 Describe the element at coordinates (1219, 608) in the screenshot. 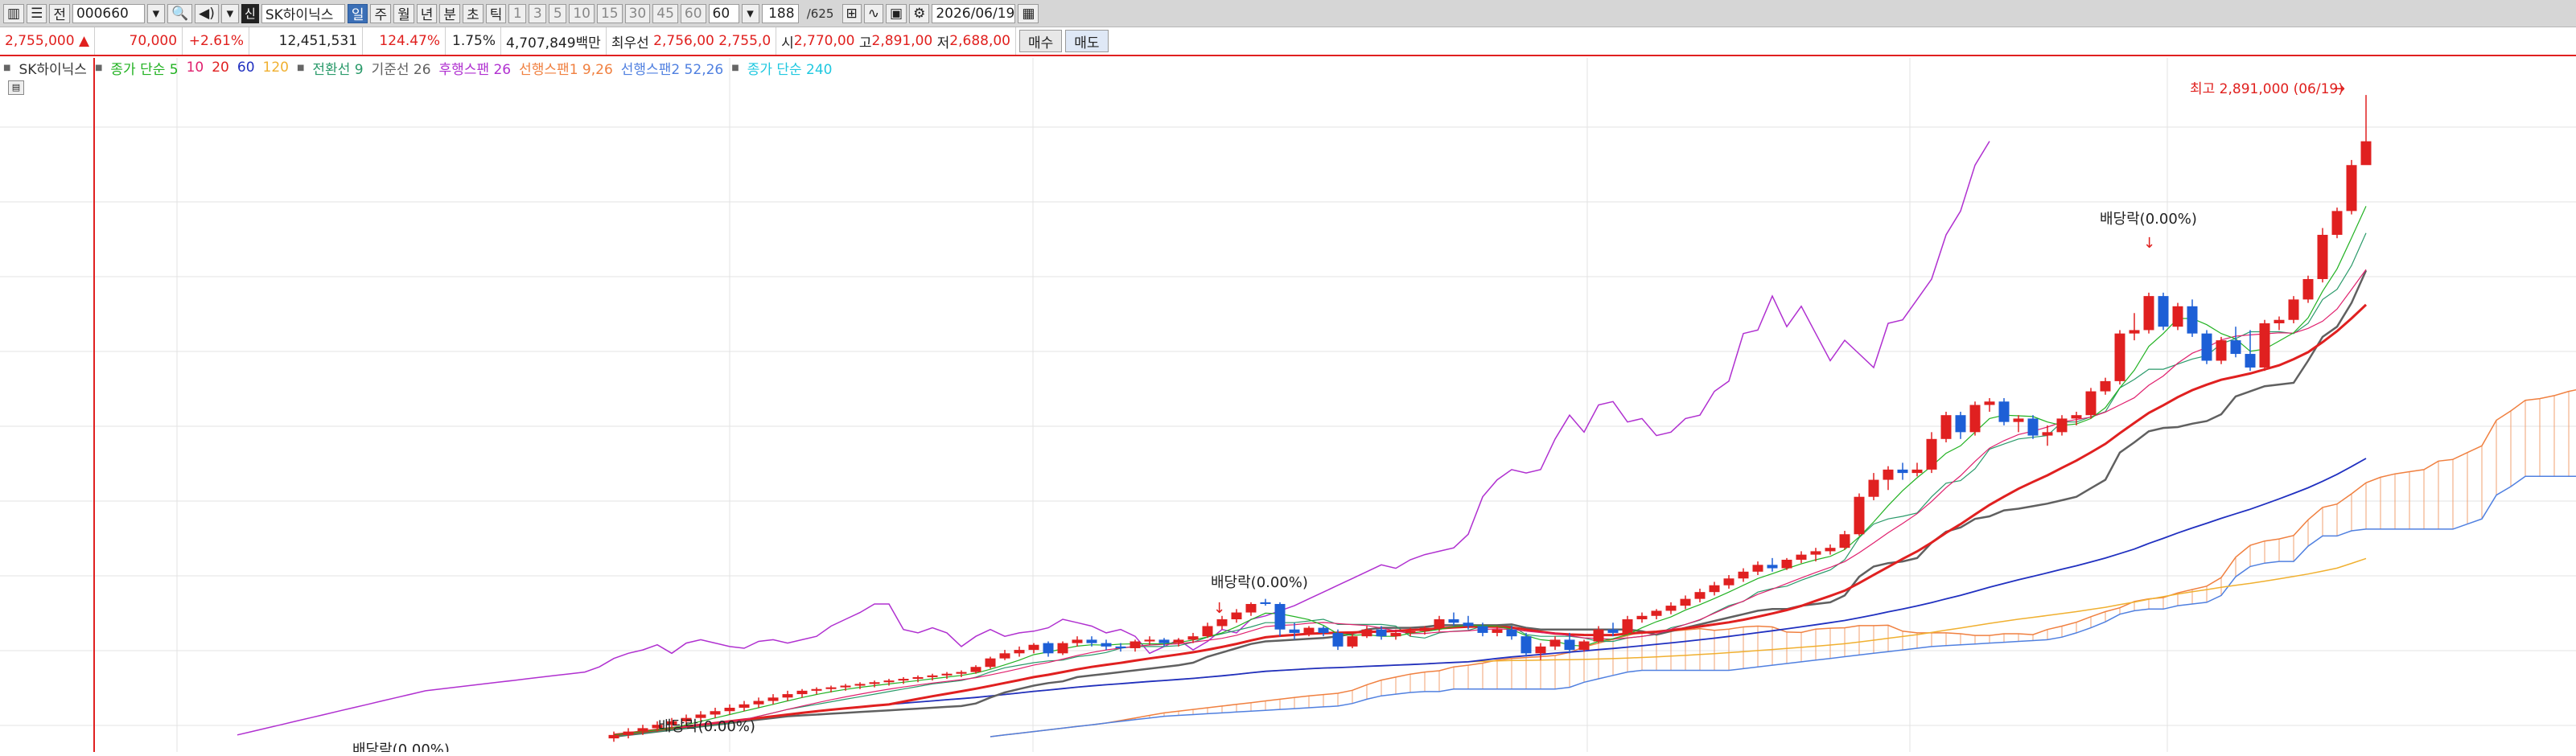

I see `dividend-arrow-icon: ↓` at that location.